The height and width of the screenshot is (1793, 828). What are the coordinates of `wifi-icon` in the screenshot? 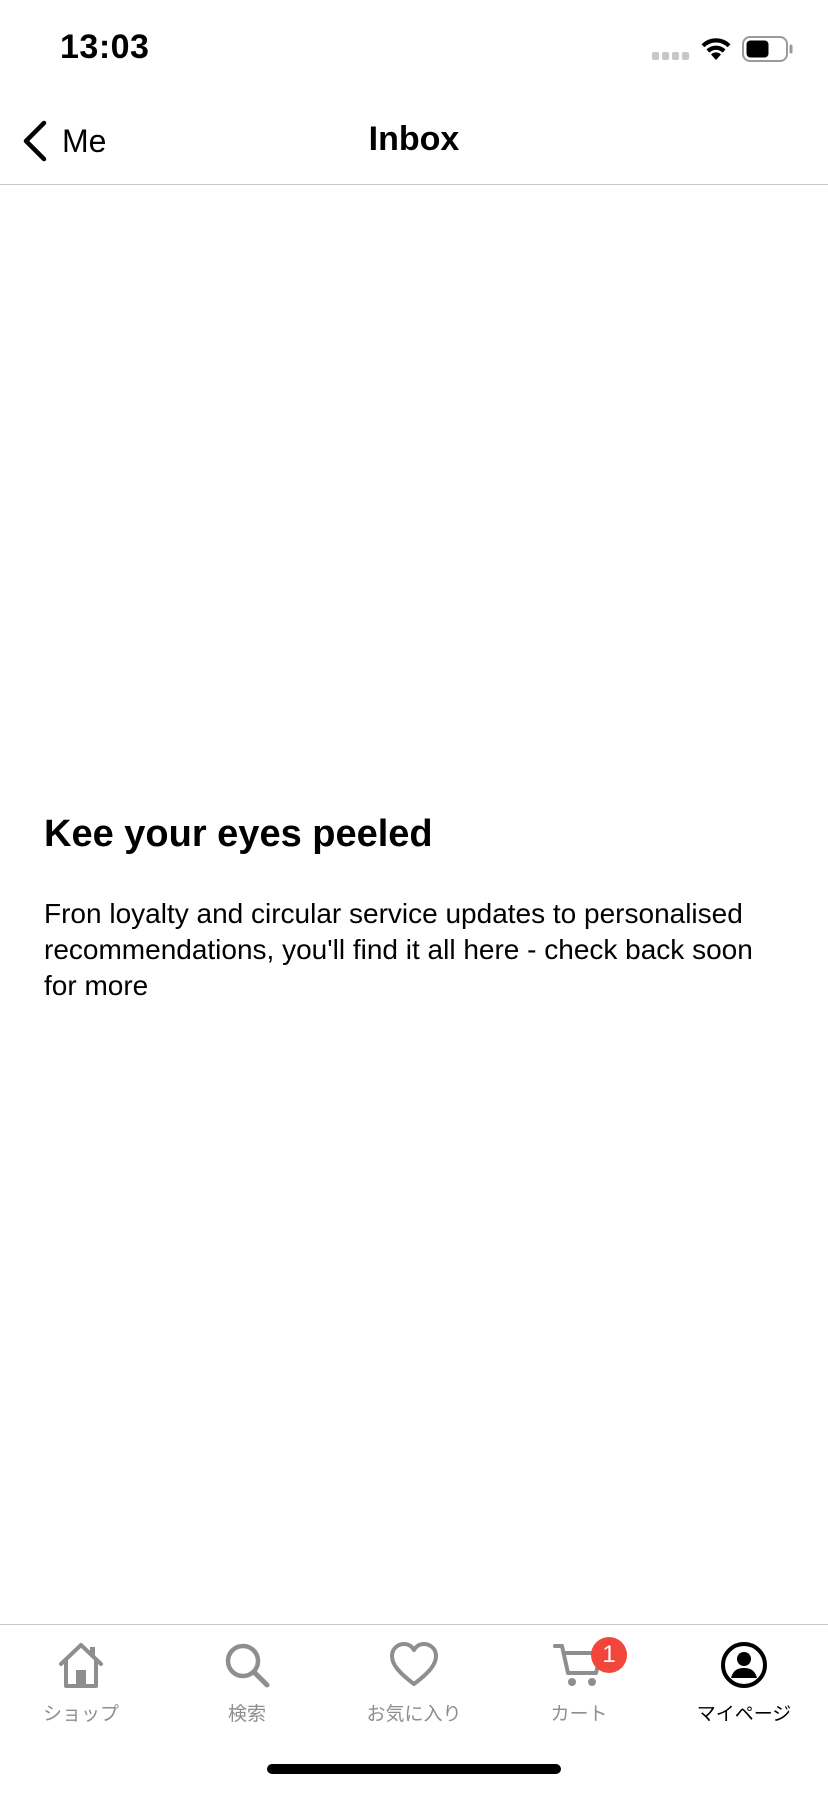 It's located at (716, 49).